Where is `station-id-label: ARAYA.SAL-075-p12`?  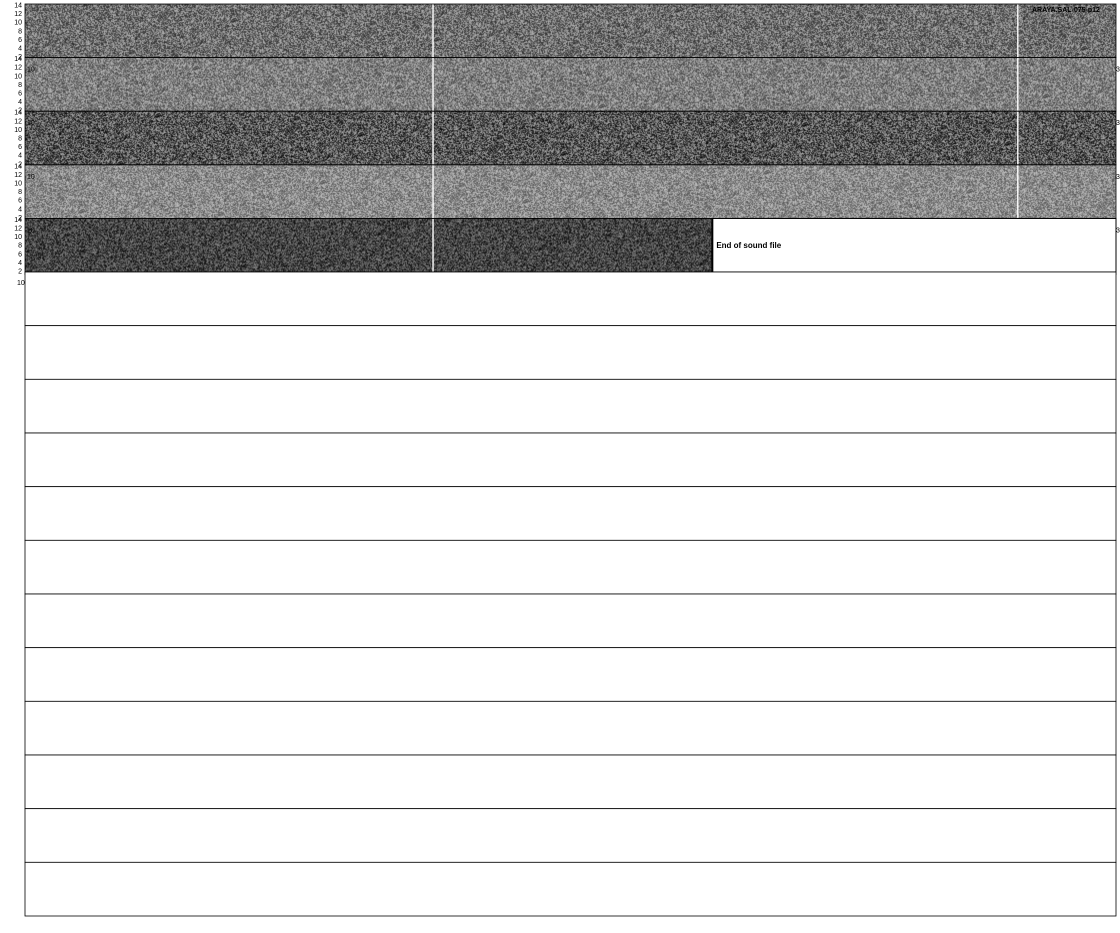
station-id-label: ARAYA.SAL-075-p12 is located at coordinates (1066, 10).